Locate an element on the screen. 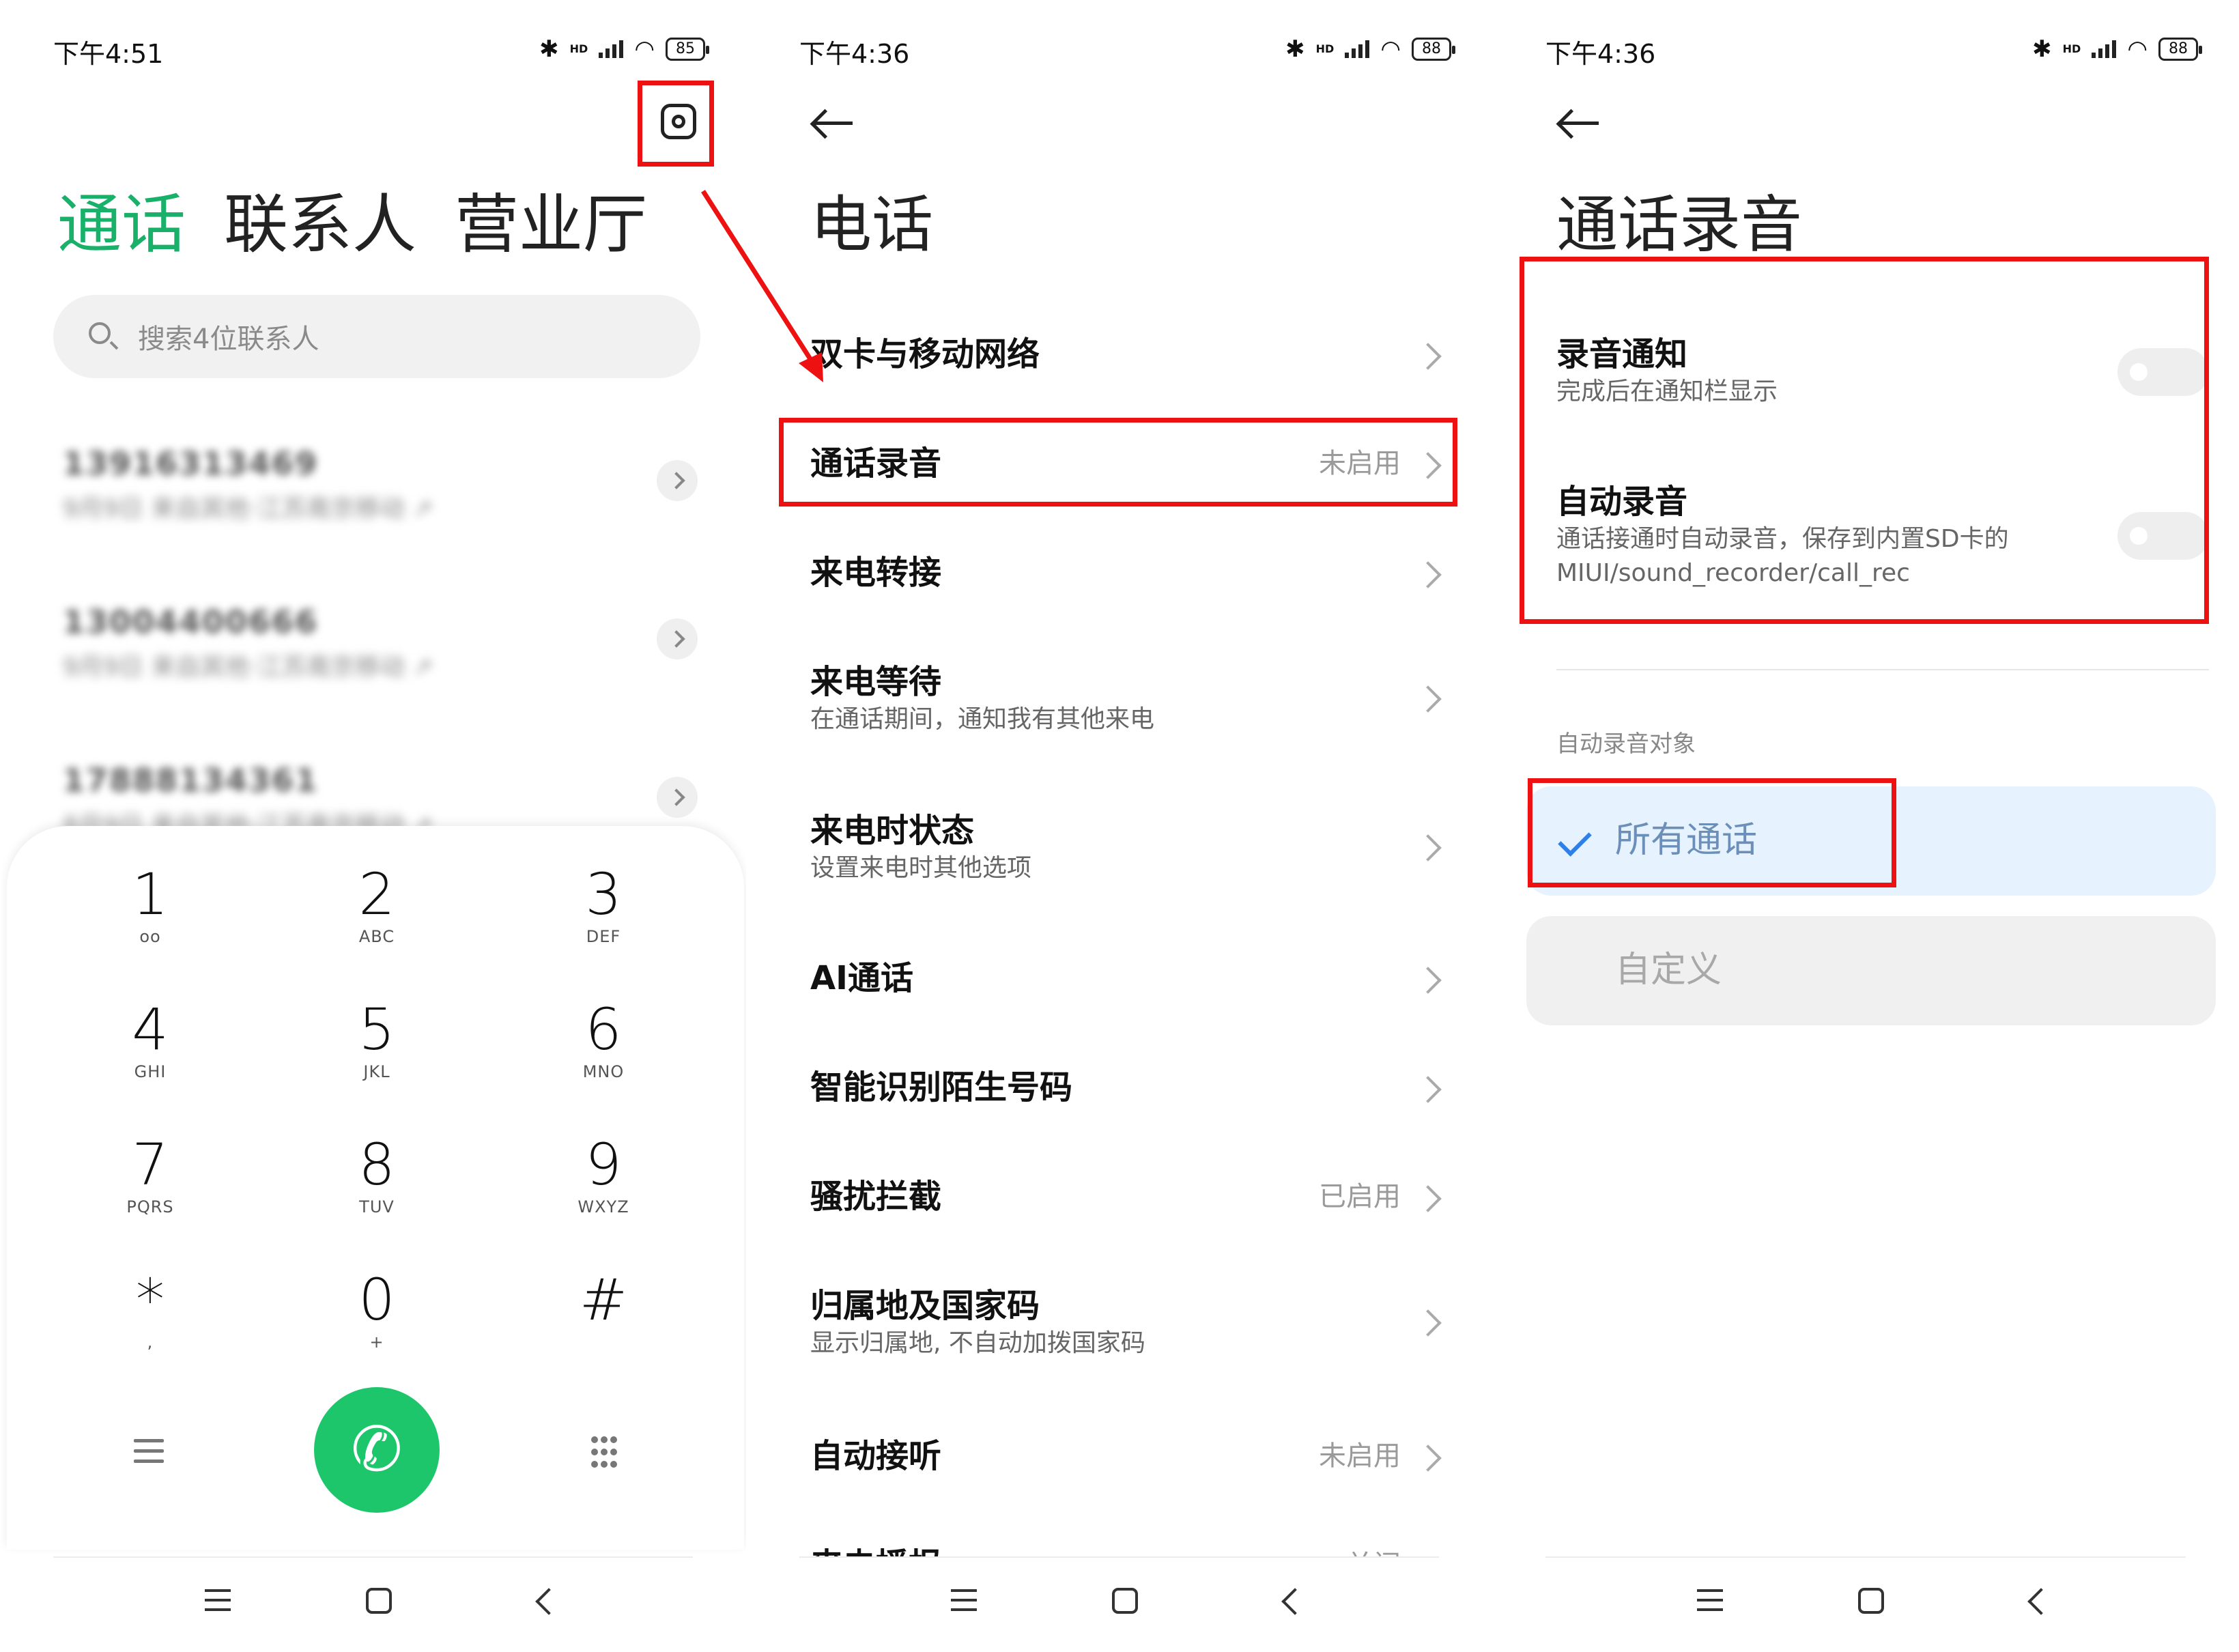 The width and height of the screenshot is (2239, 1652). row-title: AI通话 is located at coordinates (862, 978).